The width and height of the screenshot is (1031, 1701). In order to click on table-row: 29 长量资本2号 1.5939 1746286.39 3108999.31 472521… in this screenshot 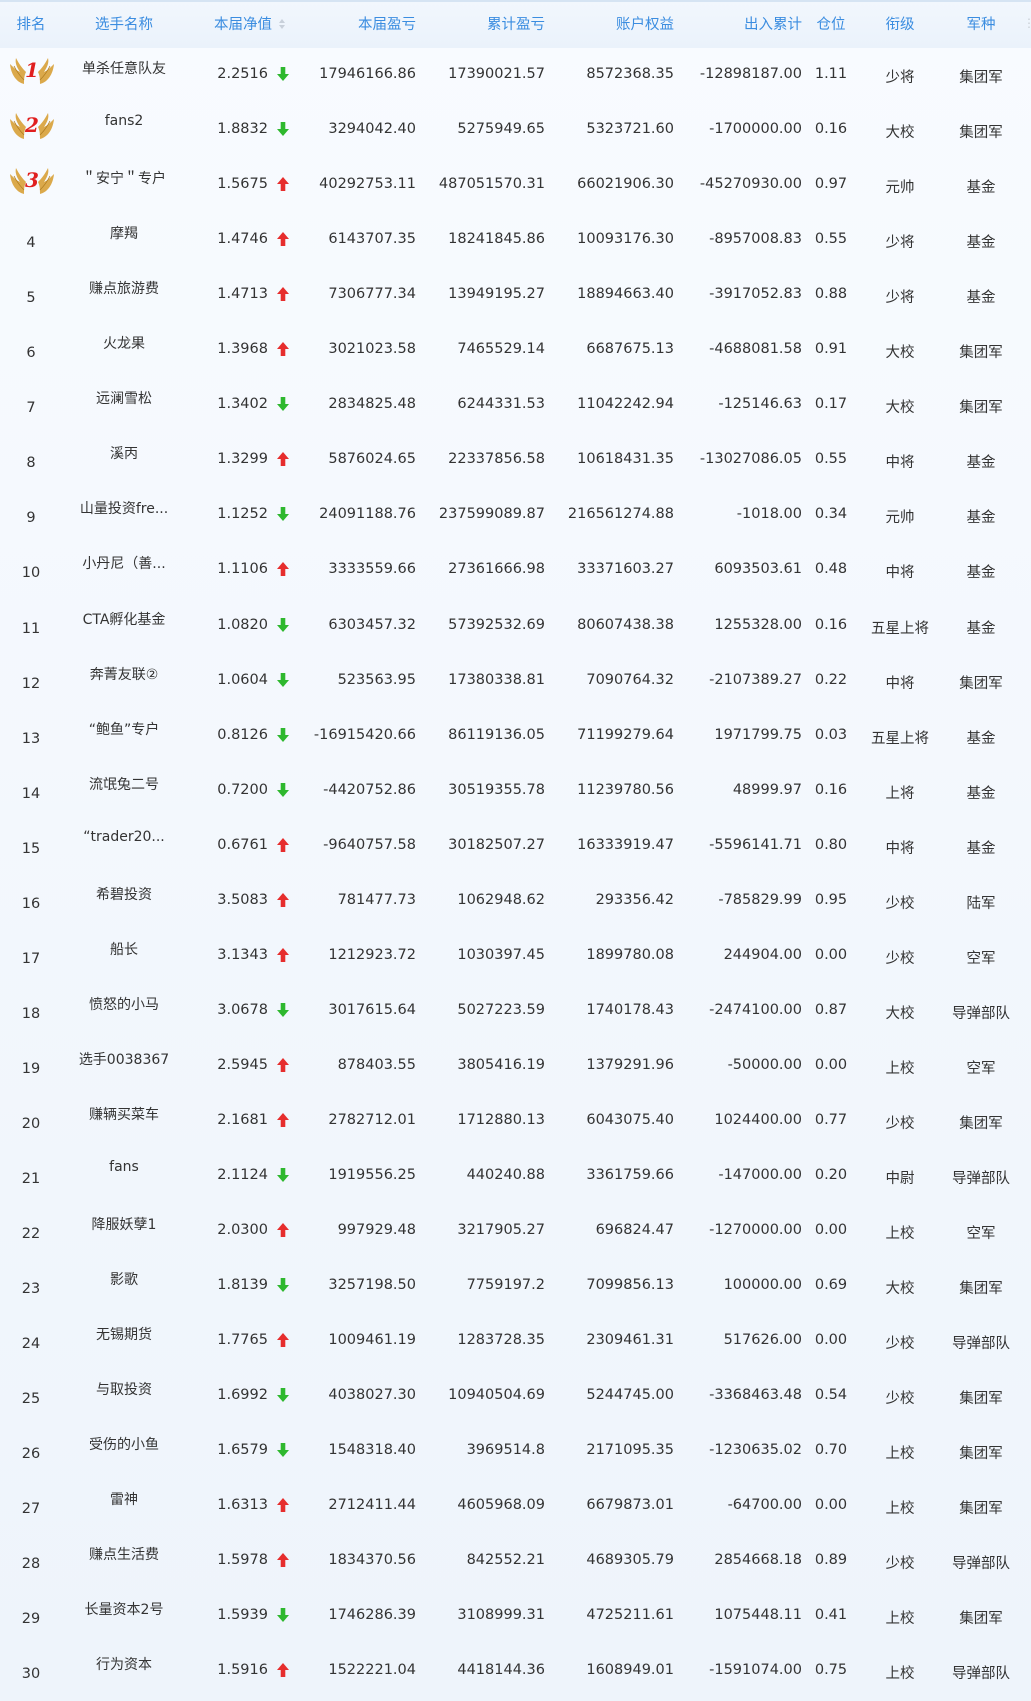, I will do `click(515, 1614)`.